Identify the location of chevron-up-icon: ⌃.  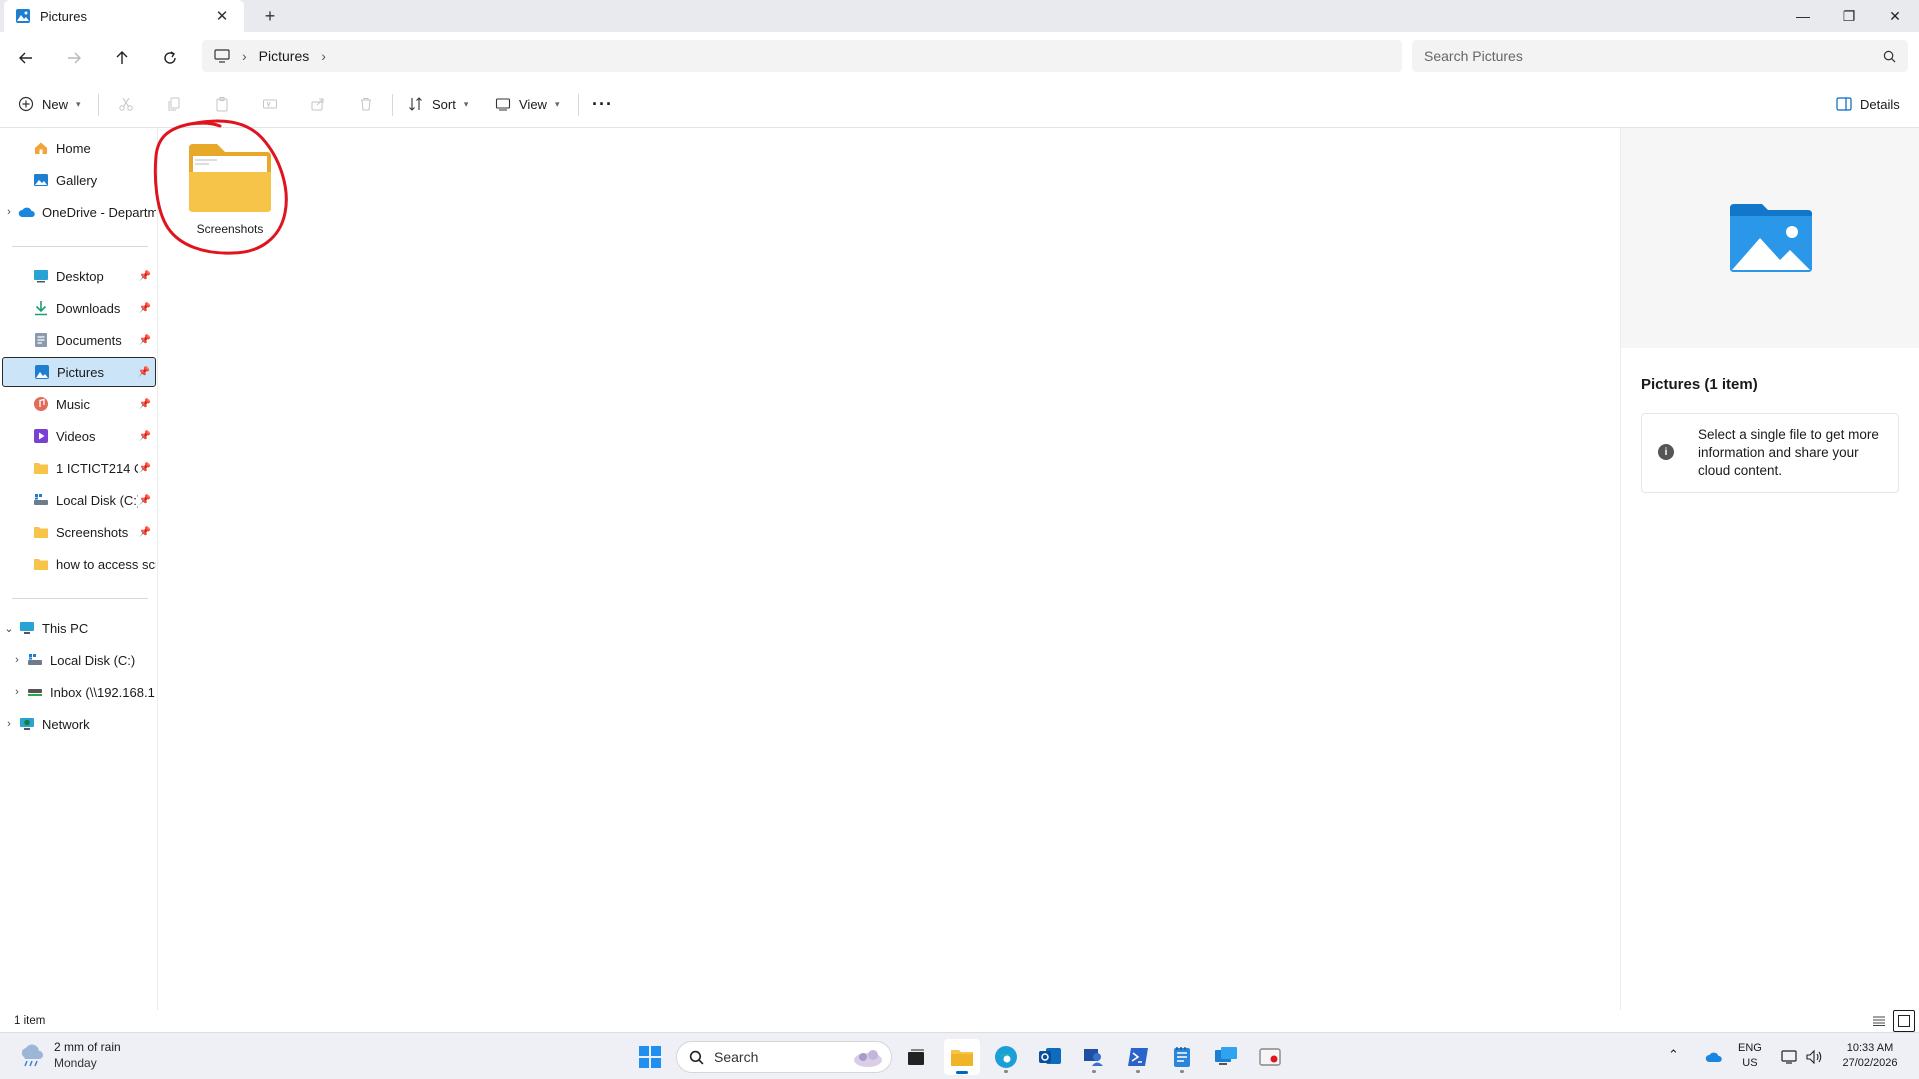
(1673, 1054).